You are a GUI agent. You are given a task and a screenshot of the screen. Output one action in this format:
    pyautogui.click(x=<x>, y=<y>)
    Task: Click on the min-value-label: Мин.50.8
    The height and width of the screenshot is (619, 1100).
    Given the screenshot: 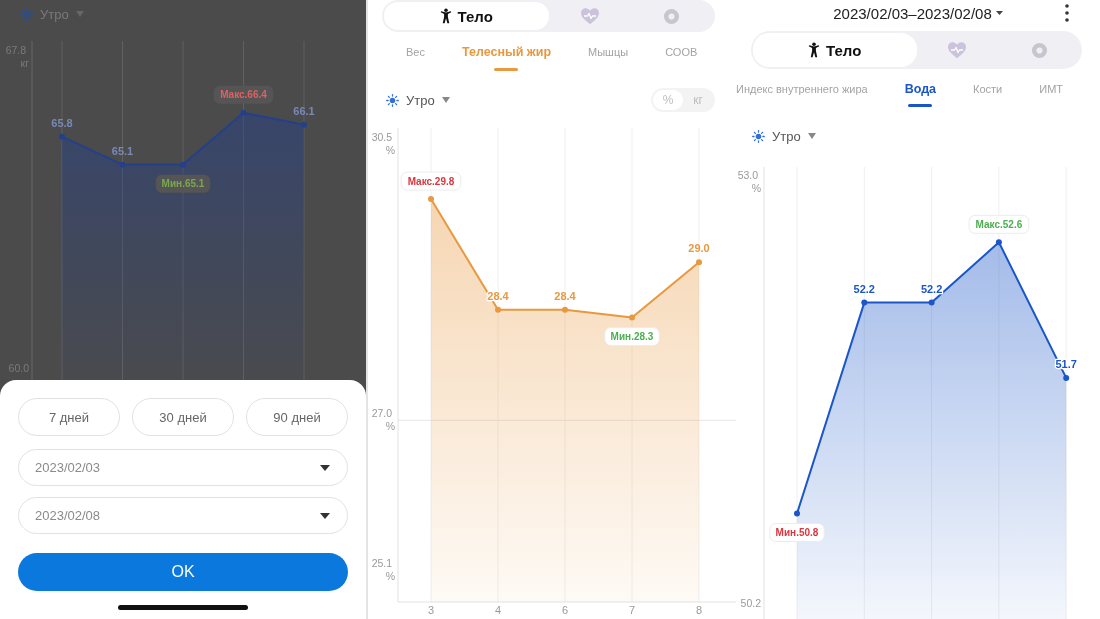 What is the action you would take?
    pyautogui.click(x=797, y=533)
    